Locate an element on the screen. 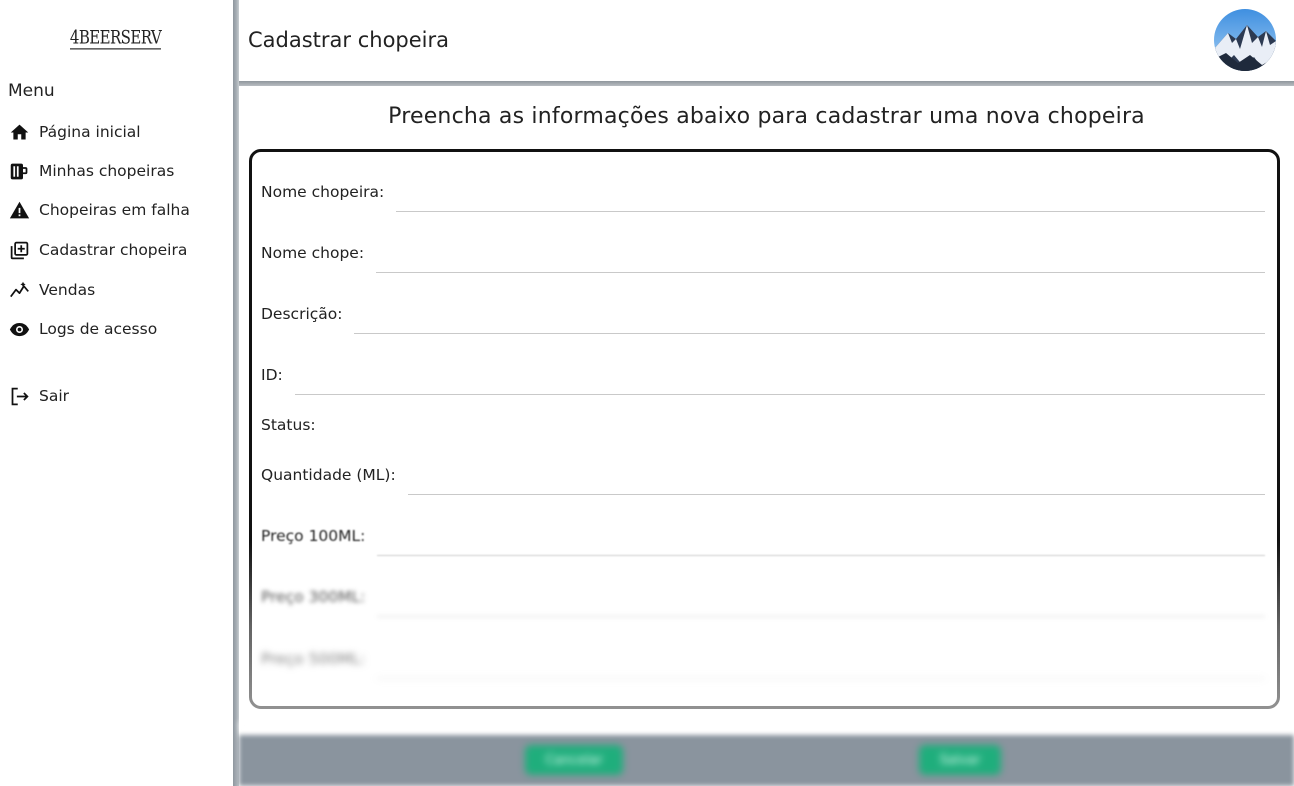 This screenshot has width=1294, height=786. field-id: ID: is located at coordinates (763, 375).